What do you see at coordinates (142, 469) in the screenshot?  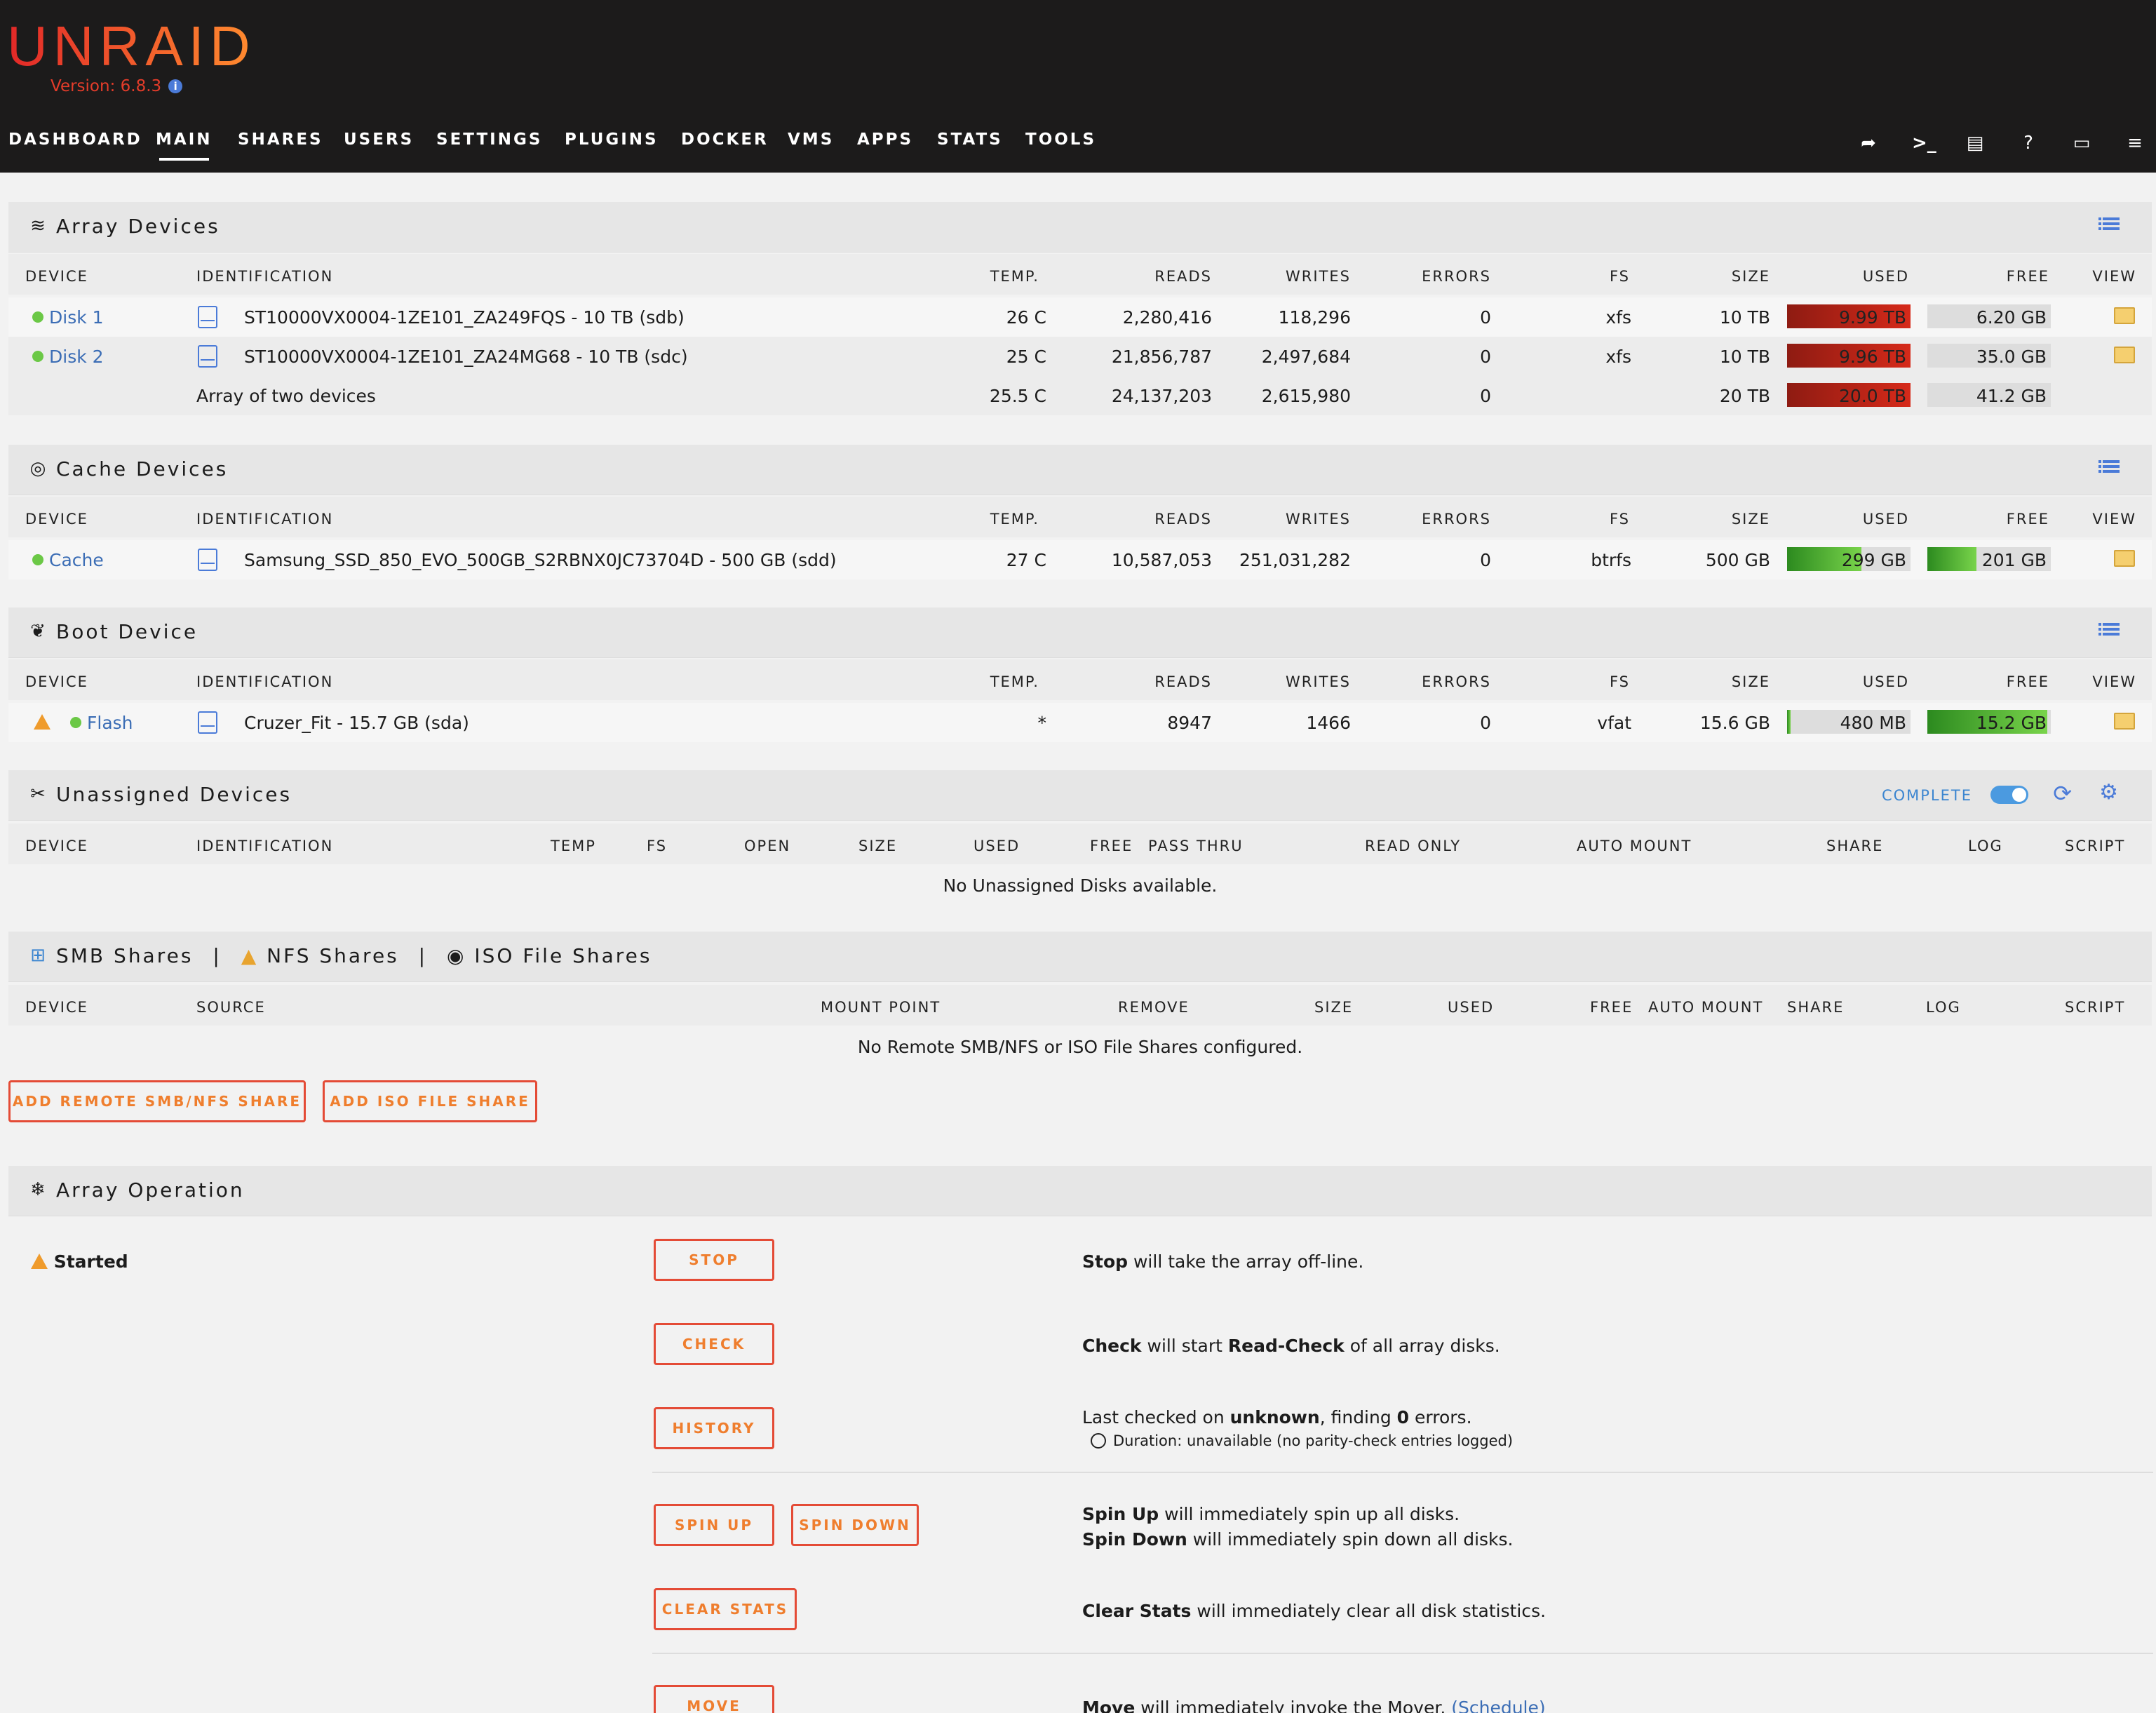 I see `cache-devices-title: Cache Devices` at bounding box center [142, 469].